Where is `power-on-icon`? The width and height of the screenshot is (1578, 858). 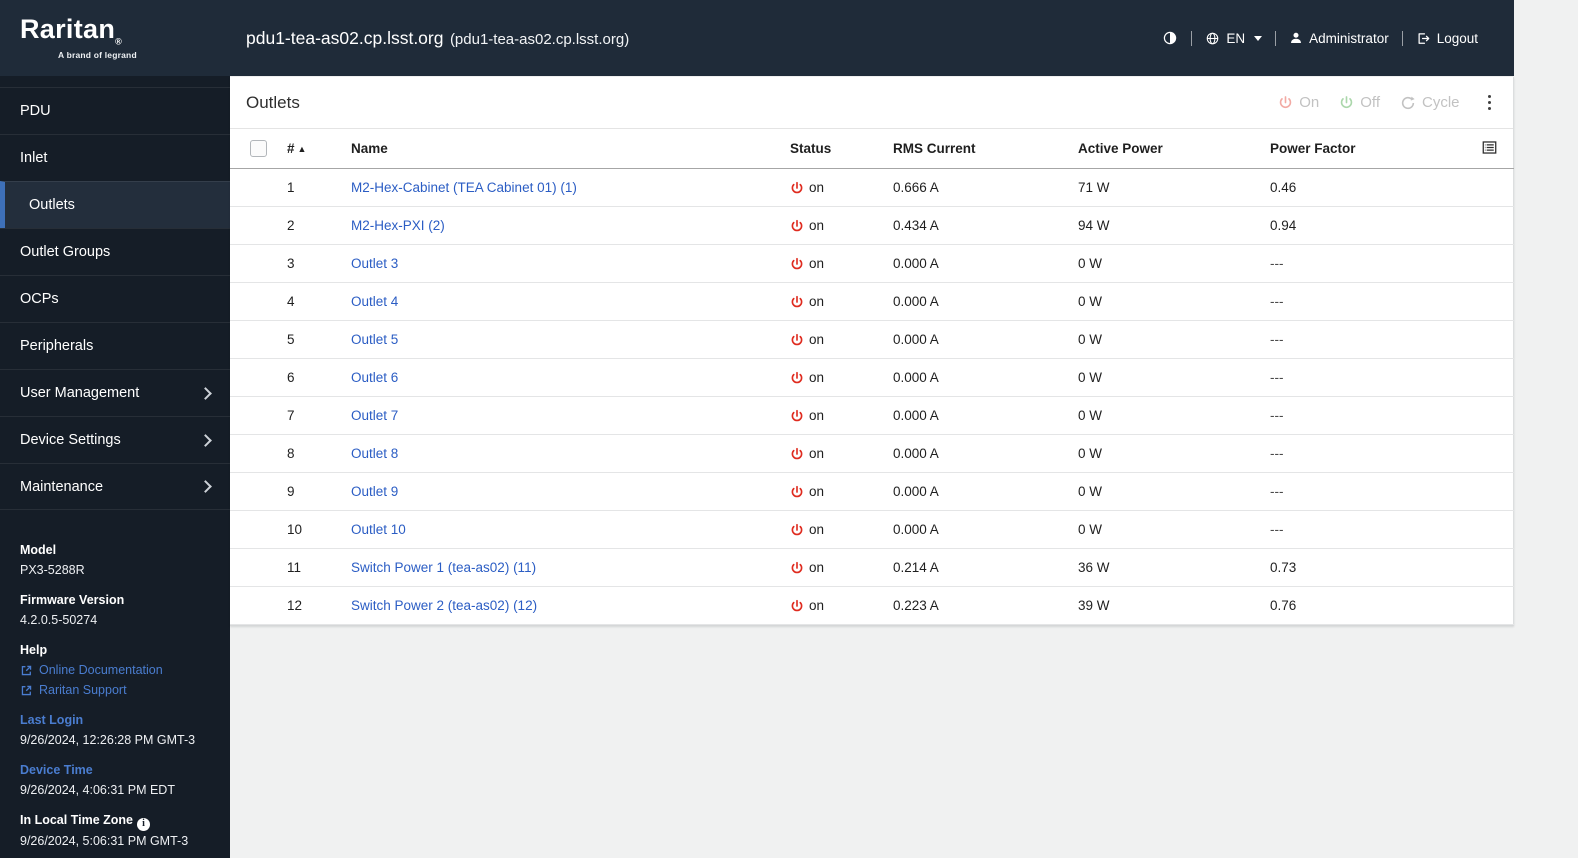 power-on-icon is located at coordinates (1285, 102).